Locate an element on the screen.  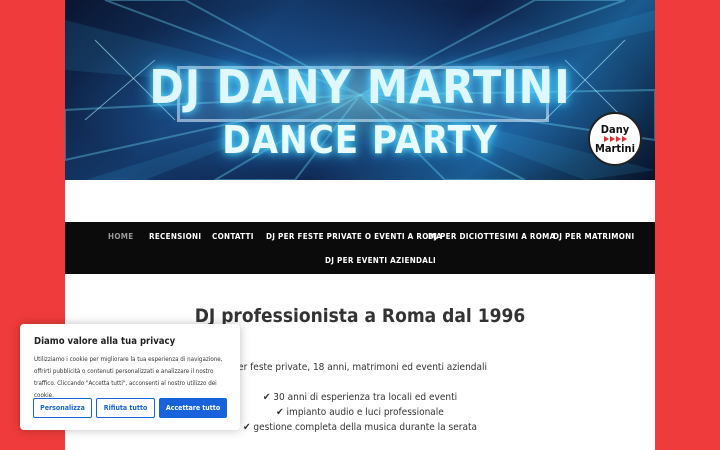
nav-item-contatti: CONTATTI is located at coordinates (233, 236).